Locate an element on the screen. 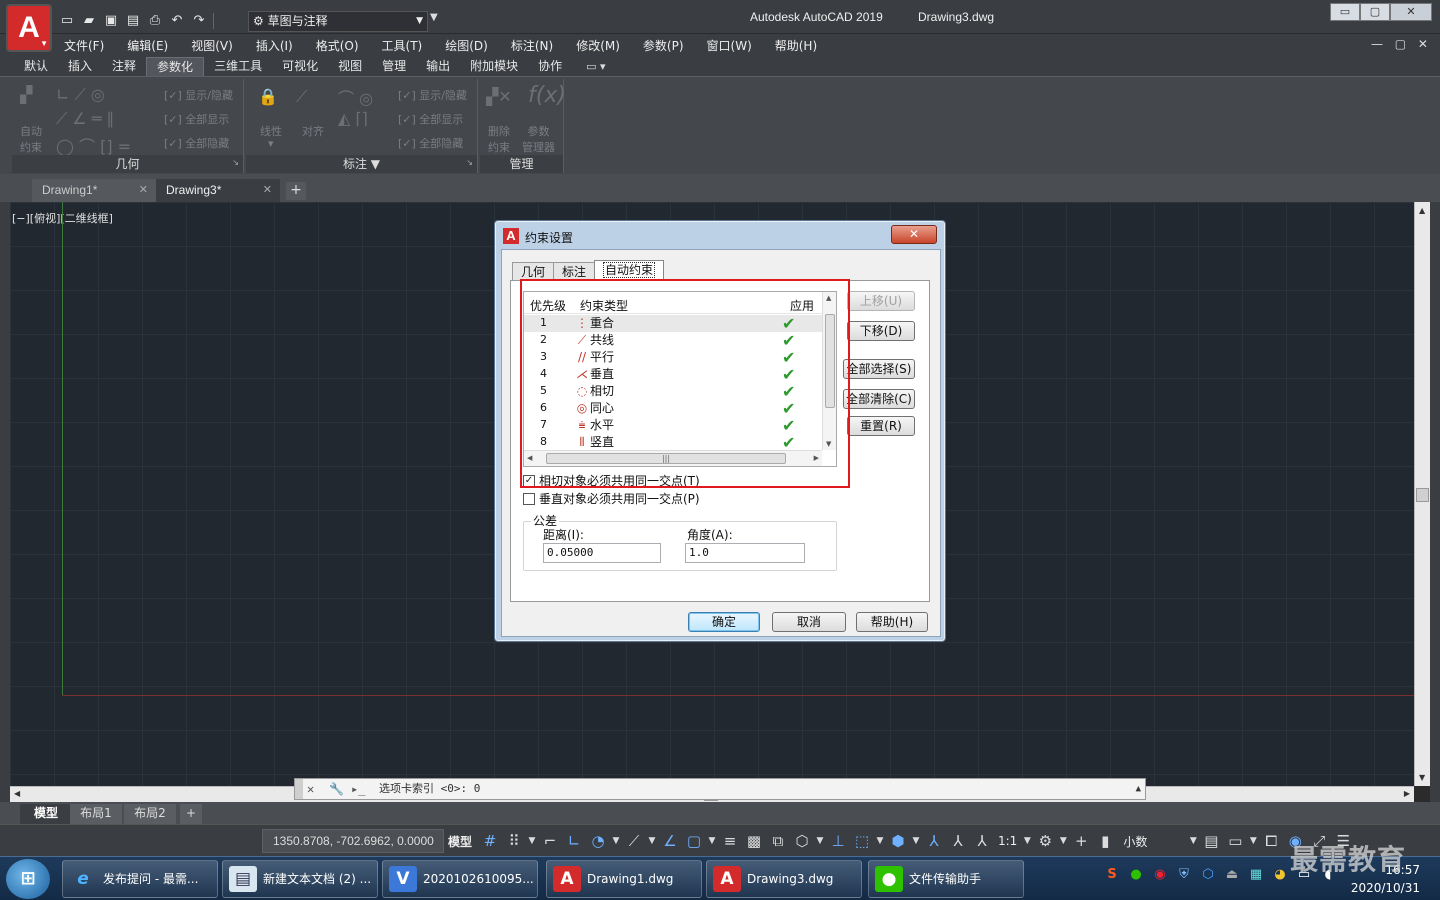 The image size is (1440, 900). isolate-objects-icon: ⧠ is located at coordinates (1271, 841).